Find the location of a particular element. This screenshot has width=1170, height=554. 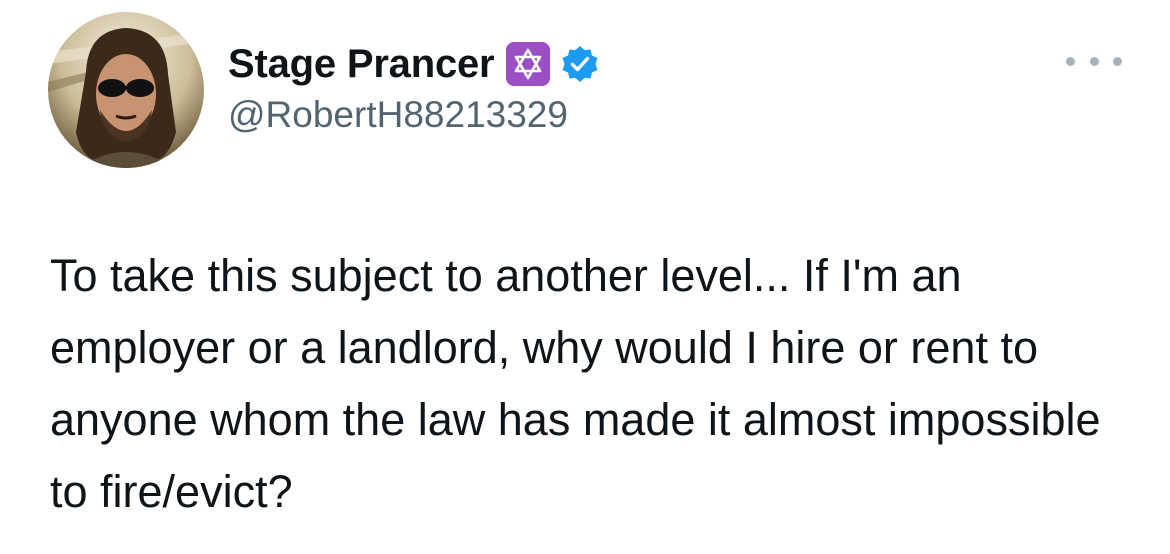

avatar is located at coordinates (126, 90).